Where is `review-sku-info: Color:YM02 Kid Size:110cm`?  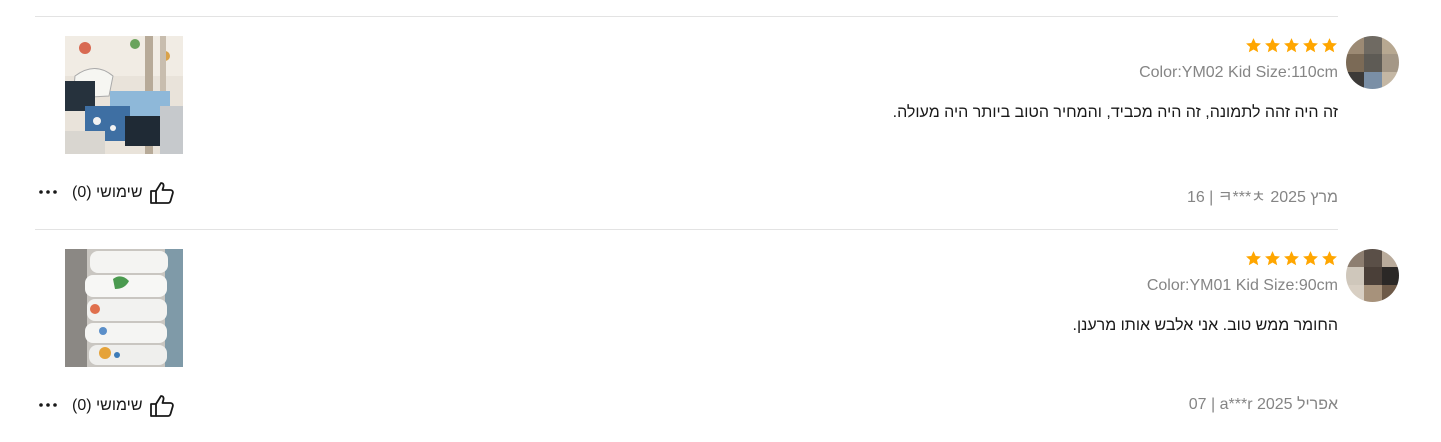 review-sku-info: Color:YM02 Kid Size:110cm is located at coordinates (1238, 72).